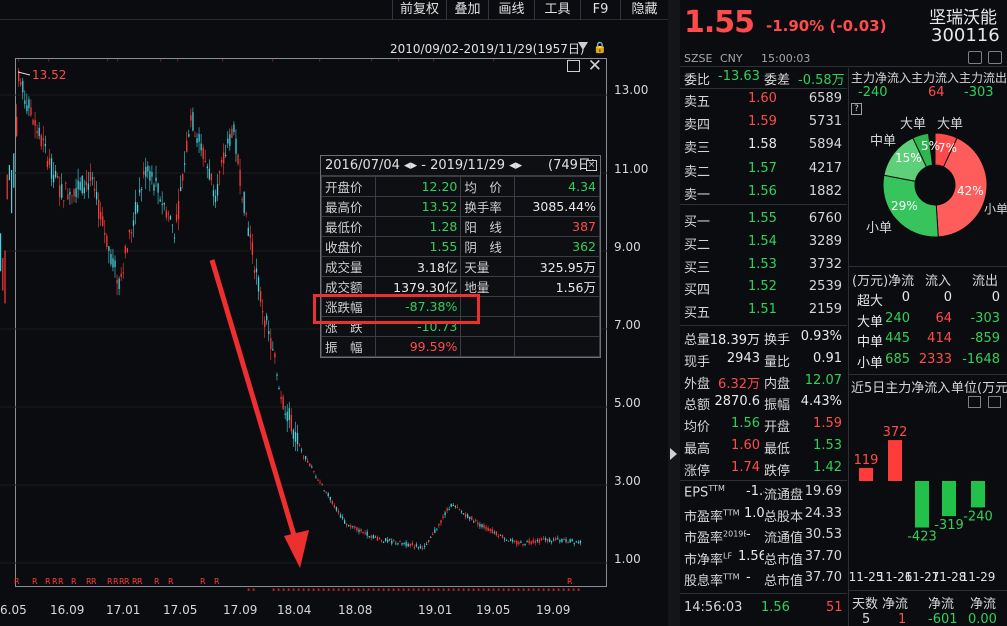 The image size is (1007, 626). Describe the element at coordinates (979, 386) in the screenshot. I see `five-day-unit: 单位(万元)` at that location.